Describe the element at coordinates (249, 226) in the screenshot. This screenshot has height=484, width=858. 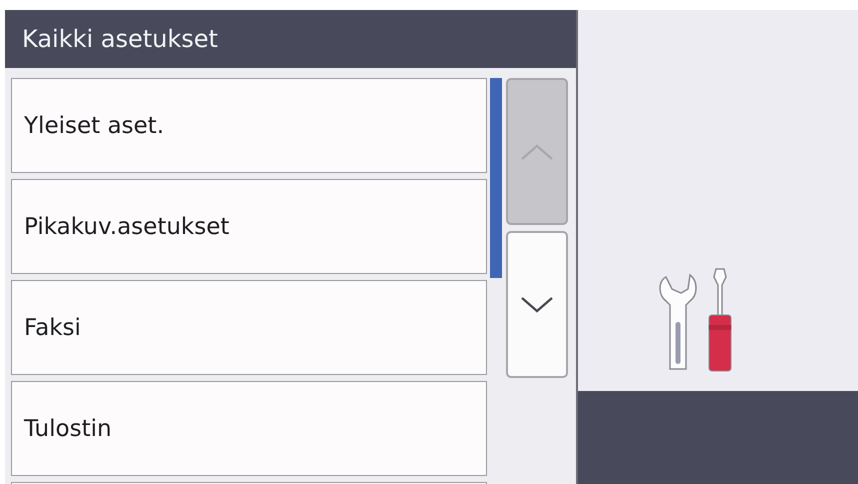
I see `menu-item: Pikakuv.asetukset` at that location.